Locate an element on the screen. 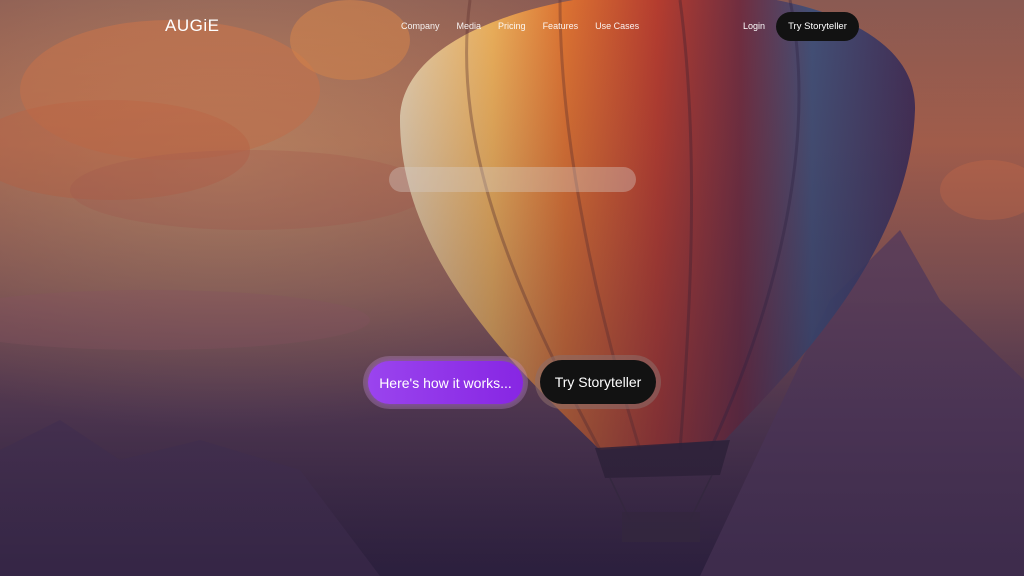  hero-translucent-bar is located at coordinates (512, 179).